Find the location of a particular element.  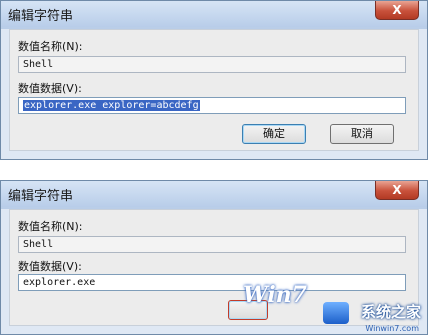

watermark-logo: Win7 is located at coordinates (275, 295).